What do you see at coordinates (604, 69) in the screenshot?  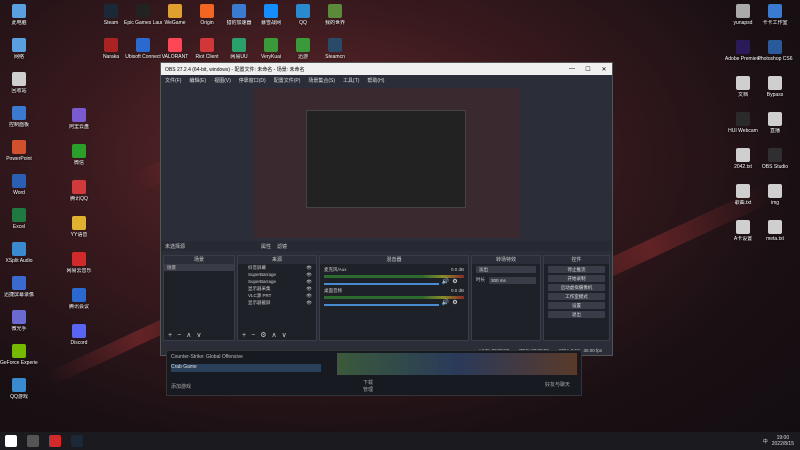 I see `close-button: ✕` at bounding box center [604, 69].